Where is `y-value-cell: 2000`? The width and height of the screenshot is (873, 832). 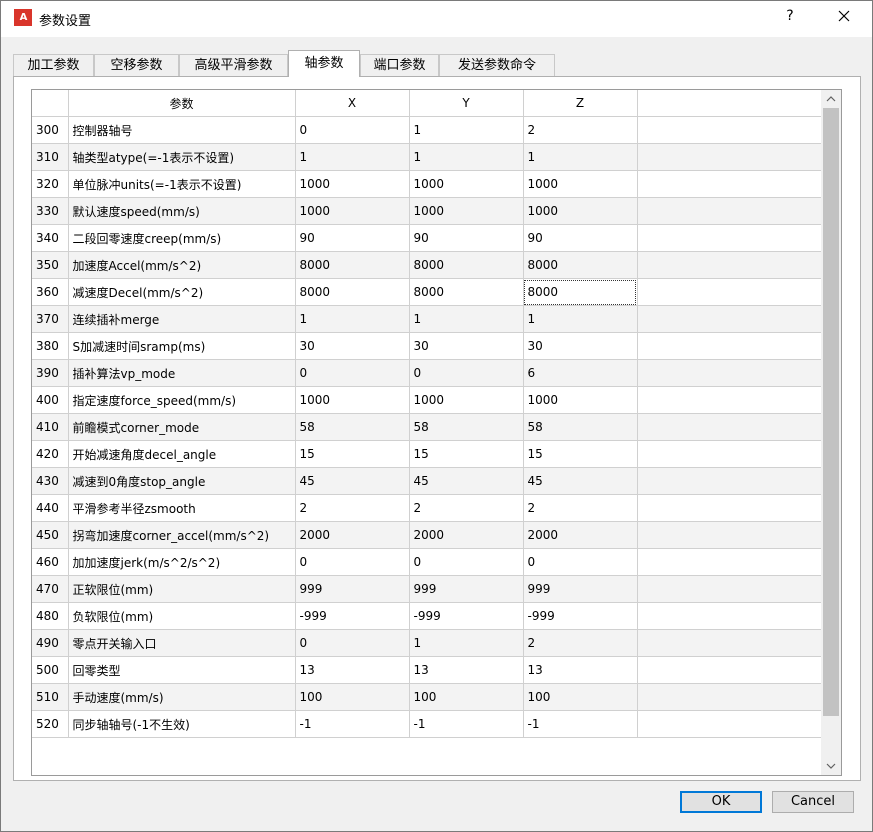 y-value-cell: 2000 is located at coordinates (466, 535).